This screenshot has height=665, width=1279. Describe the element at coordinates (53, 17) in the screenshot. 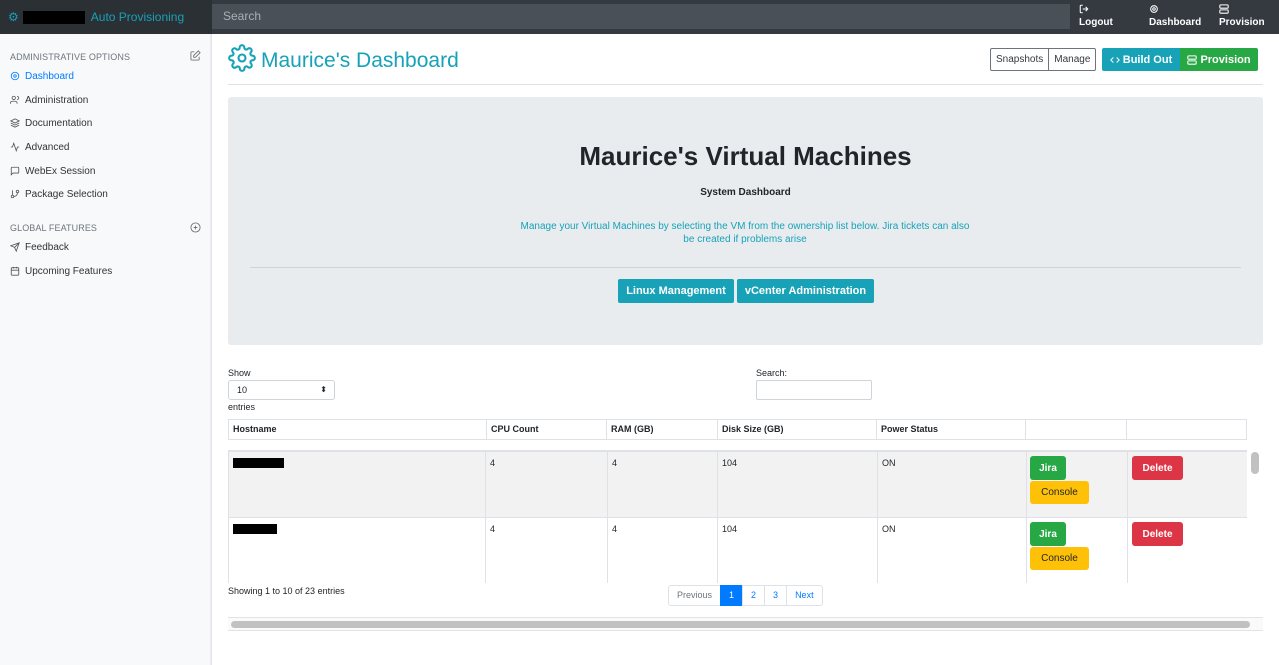

I see `redacted-brand-name` at that location.